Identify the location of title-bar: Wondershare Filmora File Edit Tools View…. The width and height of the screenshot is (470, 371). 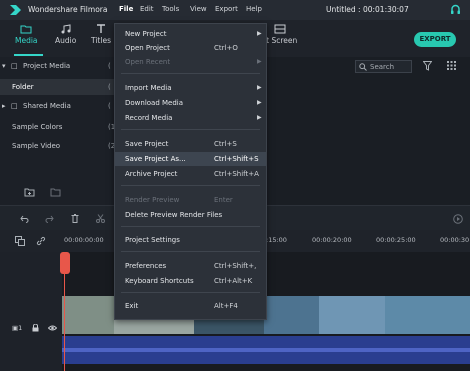
(235, 10).